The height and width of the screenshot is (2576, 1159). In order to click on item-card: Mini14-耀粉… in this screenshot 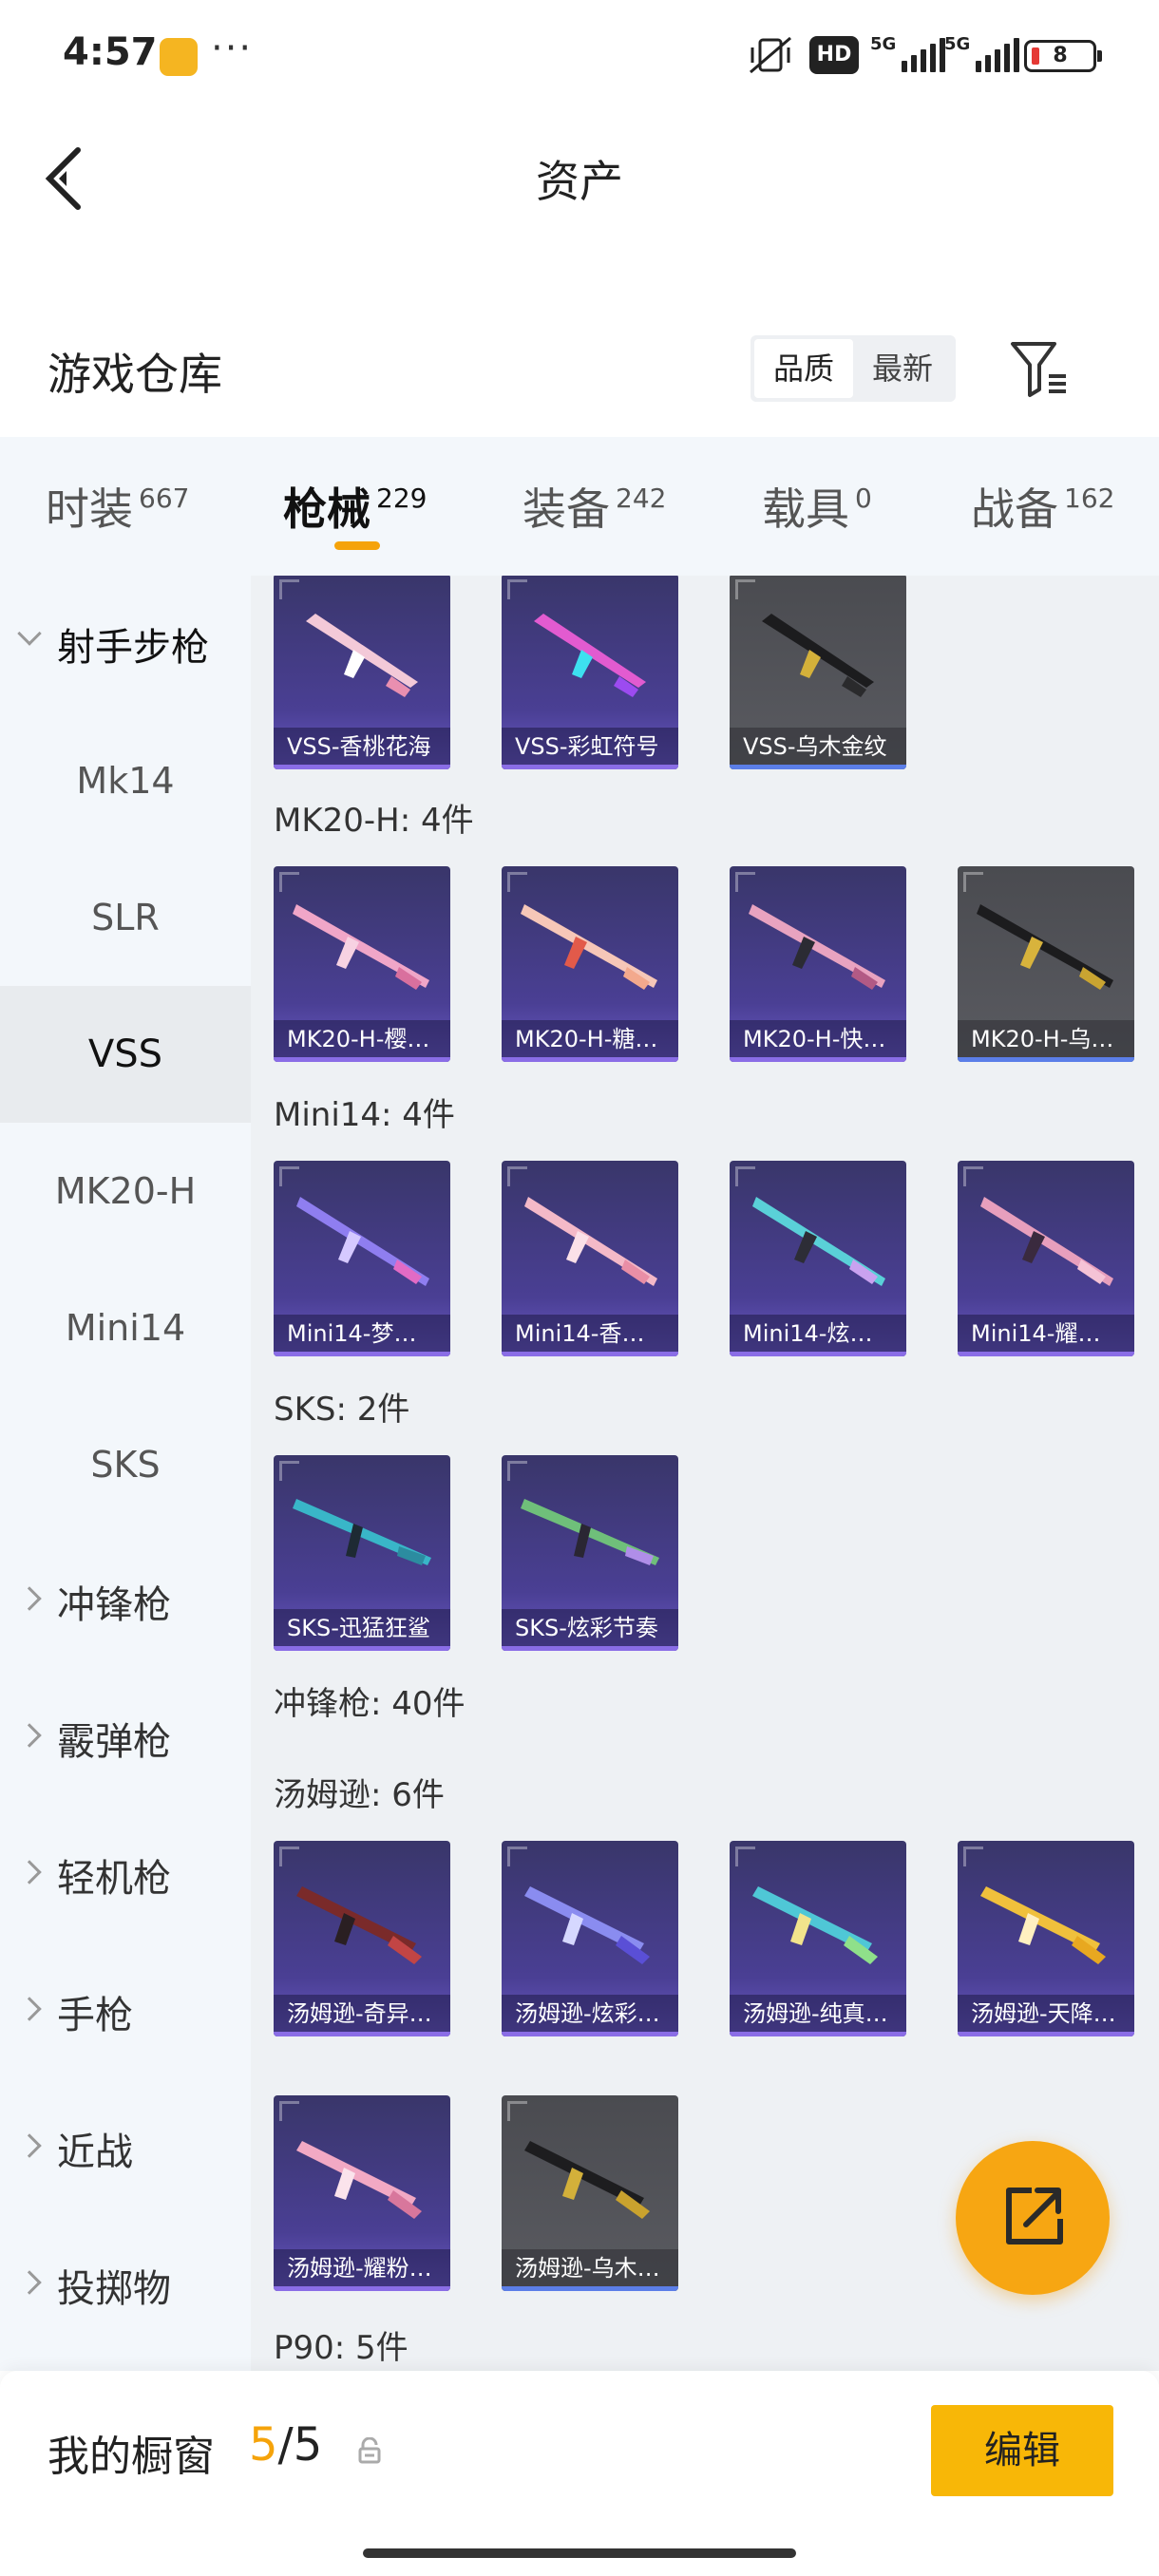, I will do `click(1046, 1258)`.